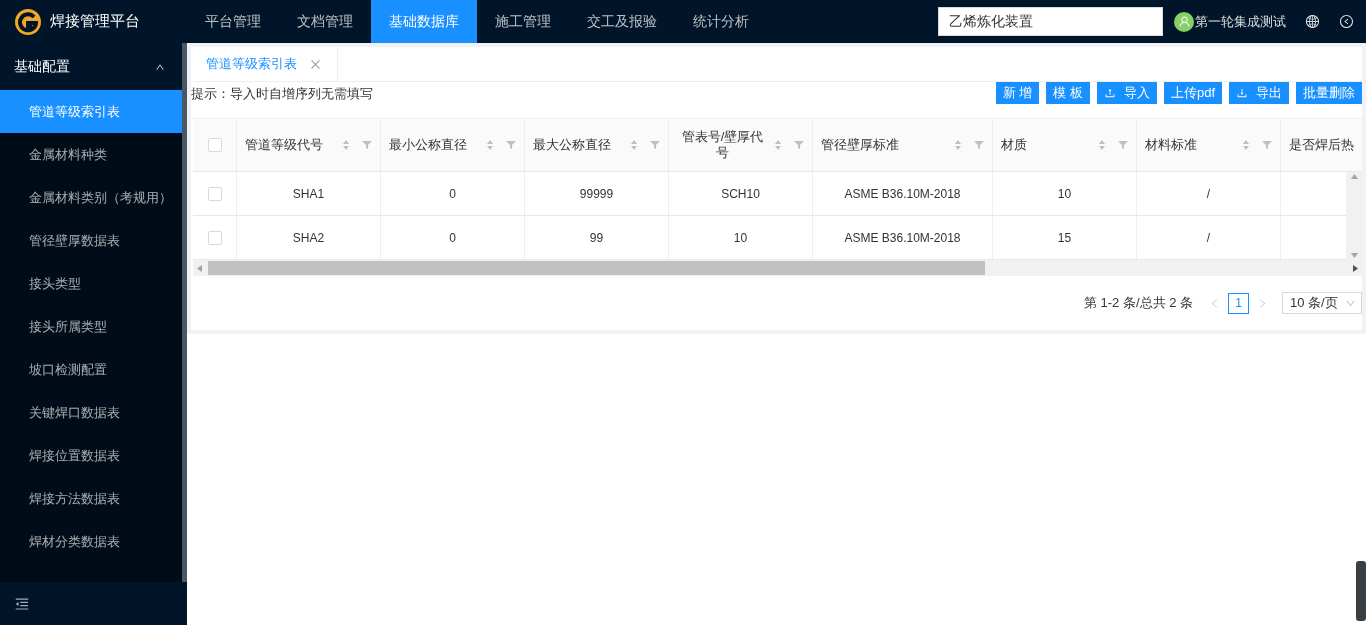 The height and width of the screenshot is (625, 1366). Describe the element at coordinates (1322, 145) in the screenshot. I see `column-header: 是否焊后热` at that location.